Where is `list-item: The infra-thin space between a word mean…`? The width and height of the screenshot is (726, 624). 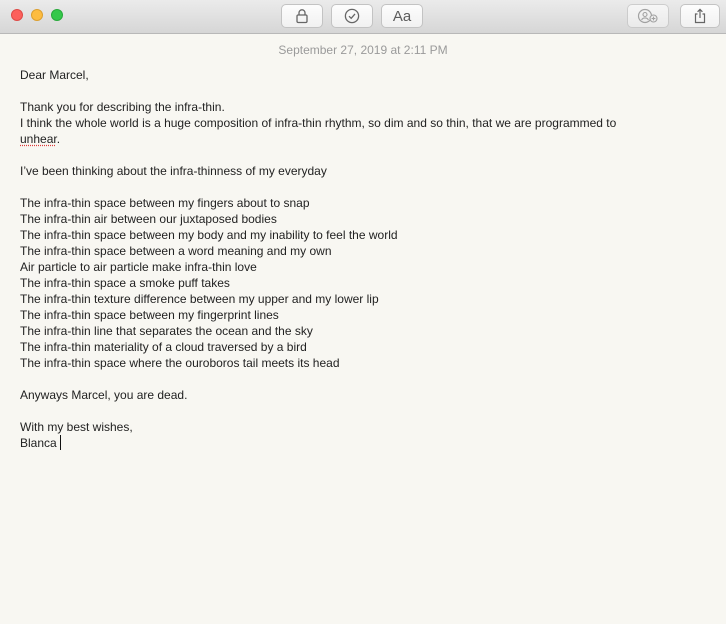
list-item: The infra-thin space between a word mean… is located at coordinates (176, 251).